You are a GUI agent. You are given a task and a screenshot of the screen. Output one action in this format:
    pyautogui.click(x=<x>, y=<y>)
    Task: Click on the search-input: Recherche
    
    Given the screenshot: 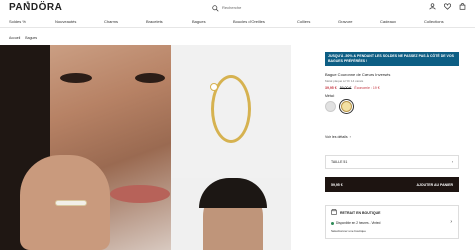 What is the action you would take?
    pyautogui.click(x=231, y=7)
    